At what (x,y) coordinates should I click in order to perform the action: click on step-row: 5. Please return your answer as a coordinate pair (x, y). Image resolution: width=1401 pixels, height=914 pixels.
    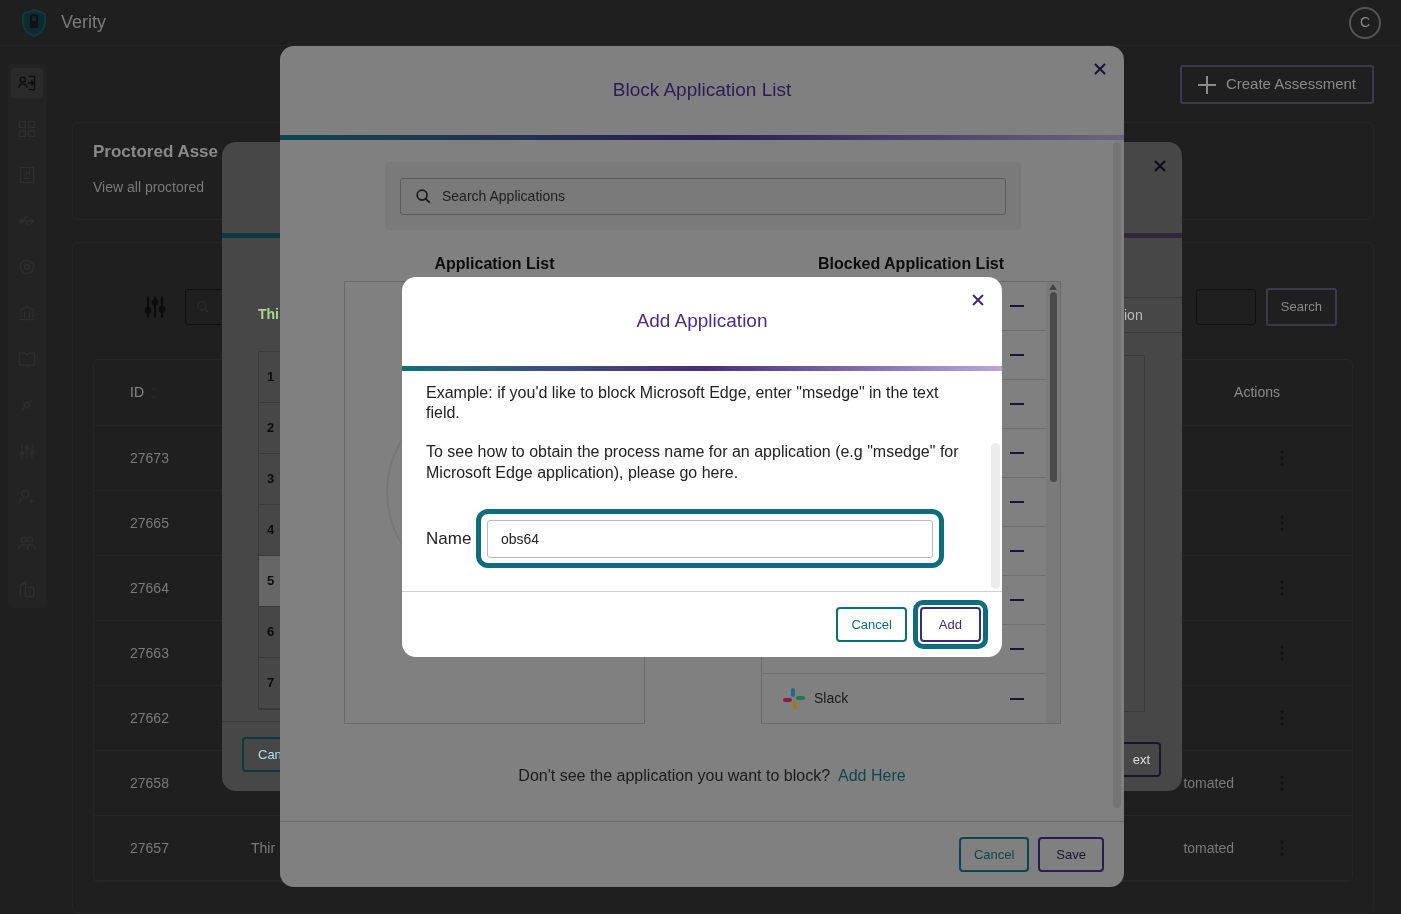
    Looking at the image, I should click on (269, 581).